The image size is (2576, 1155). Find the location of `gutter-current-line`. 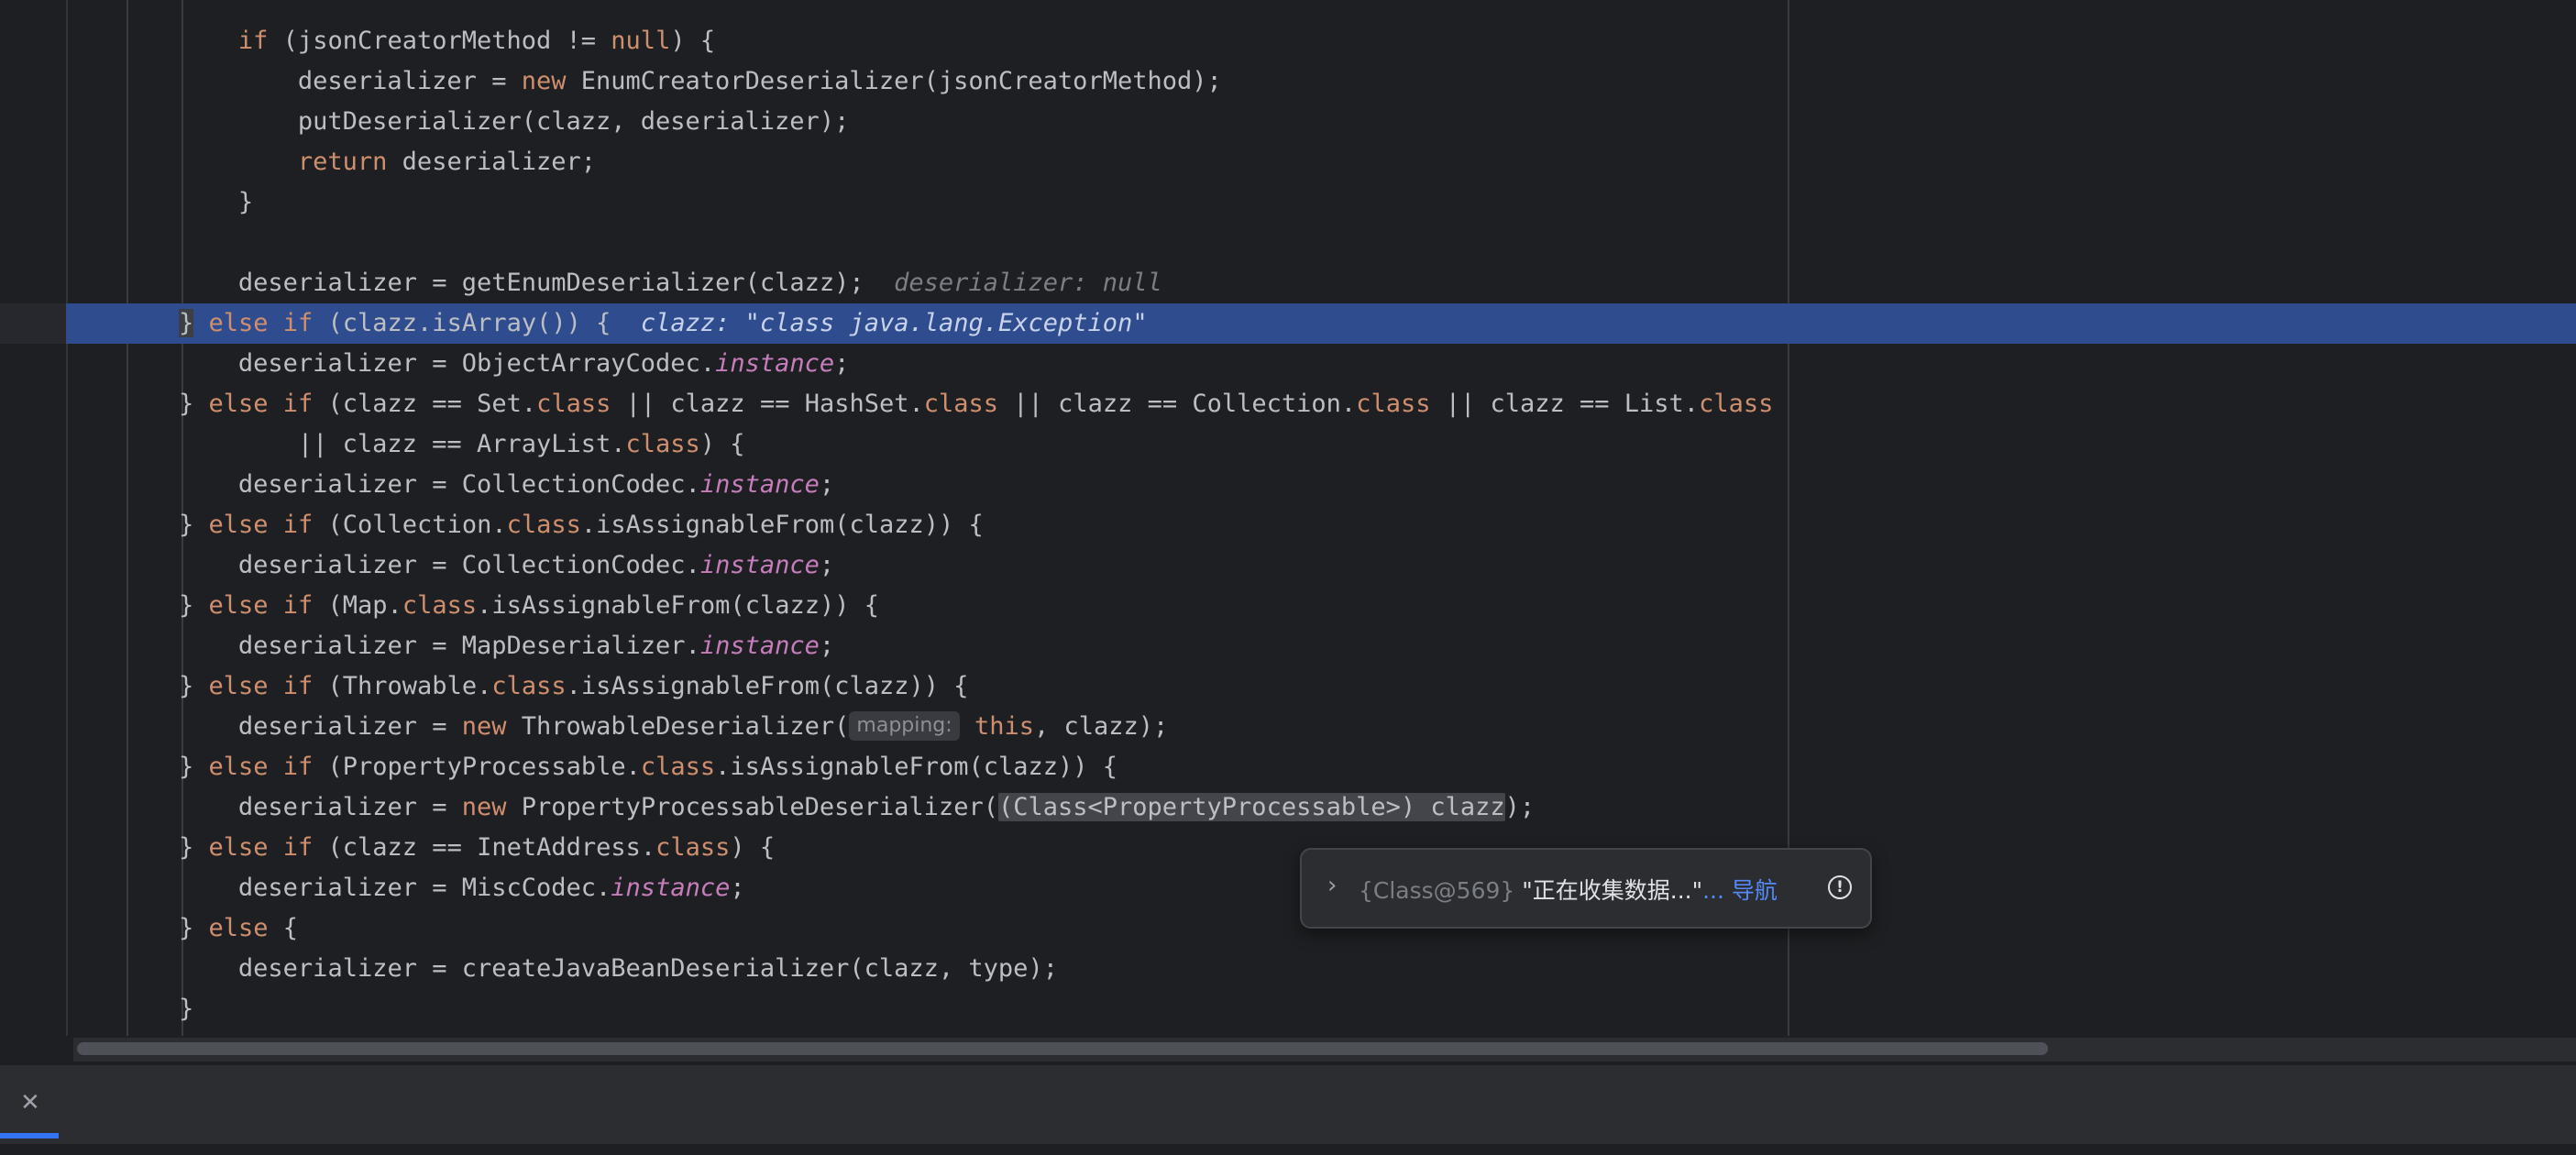

gutter-current-line is located at coordinates (33, 323).